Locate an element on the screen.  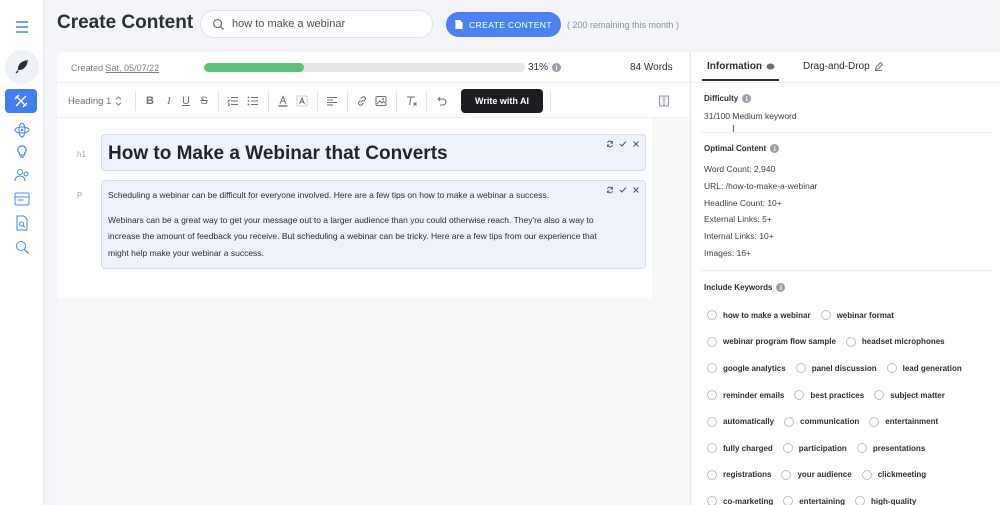
tab-information: Information is located at coordinates (740, 71).